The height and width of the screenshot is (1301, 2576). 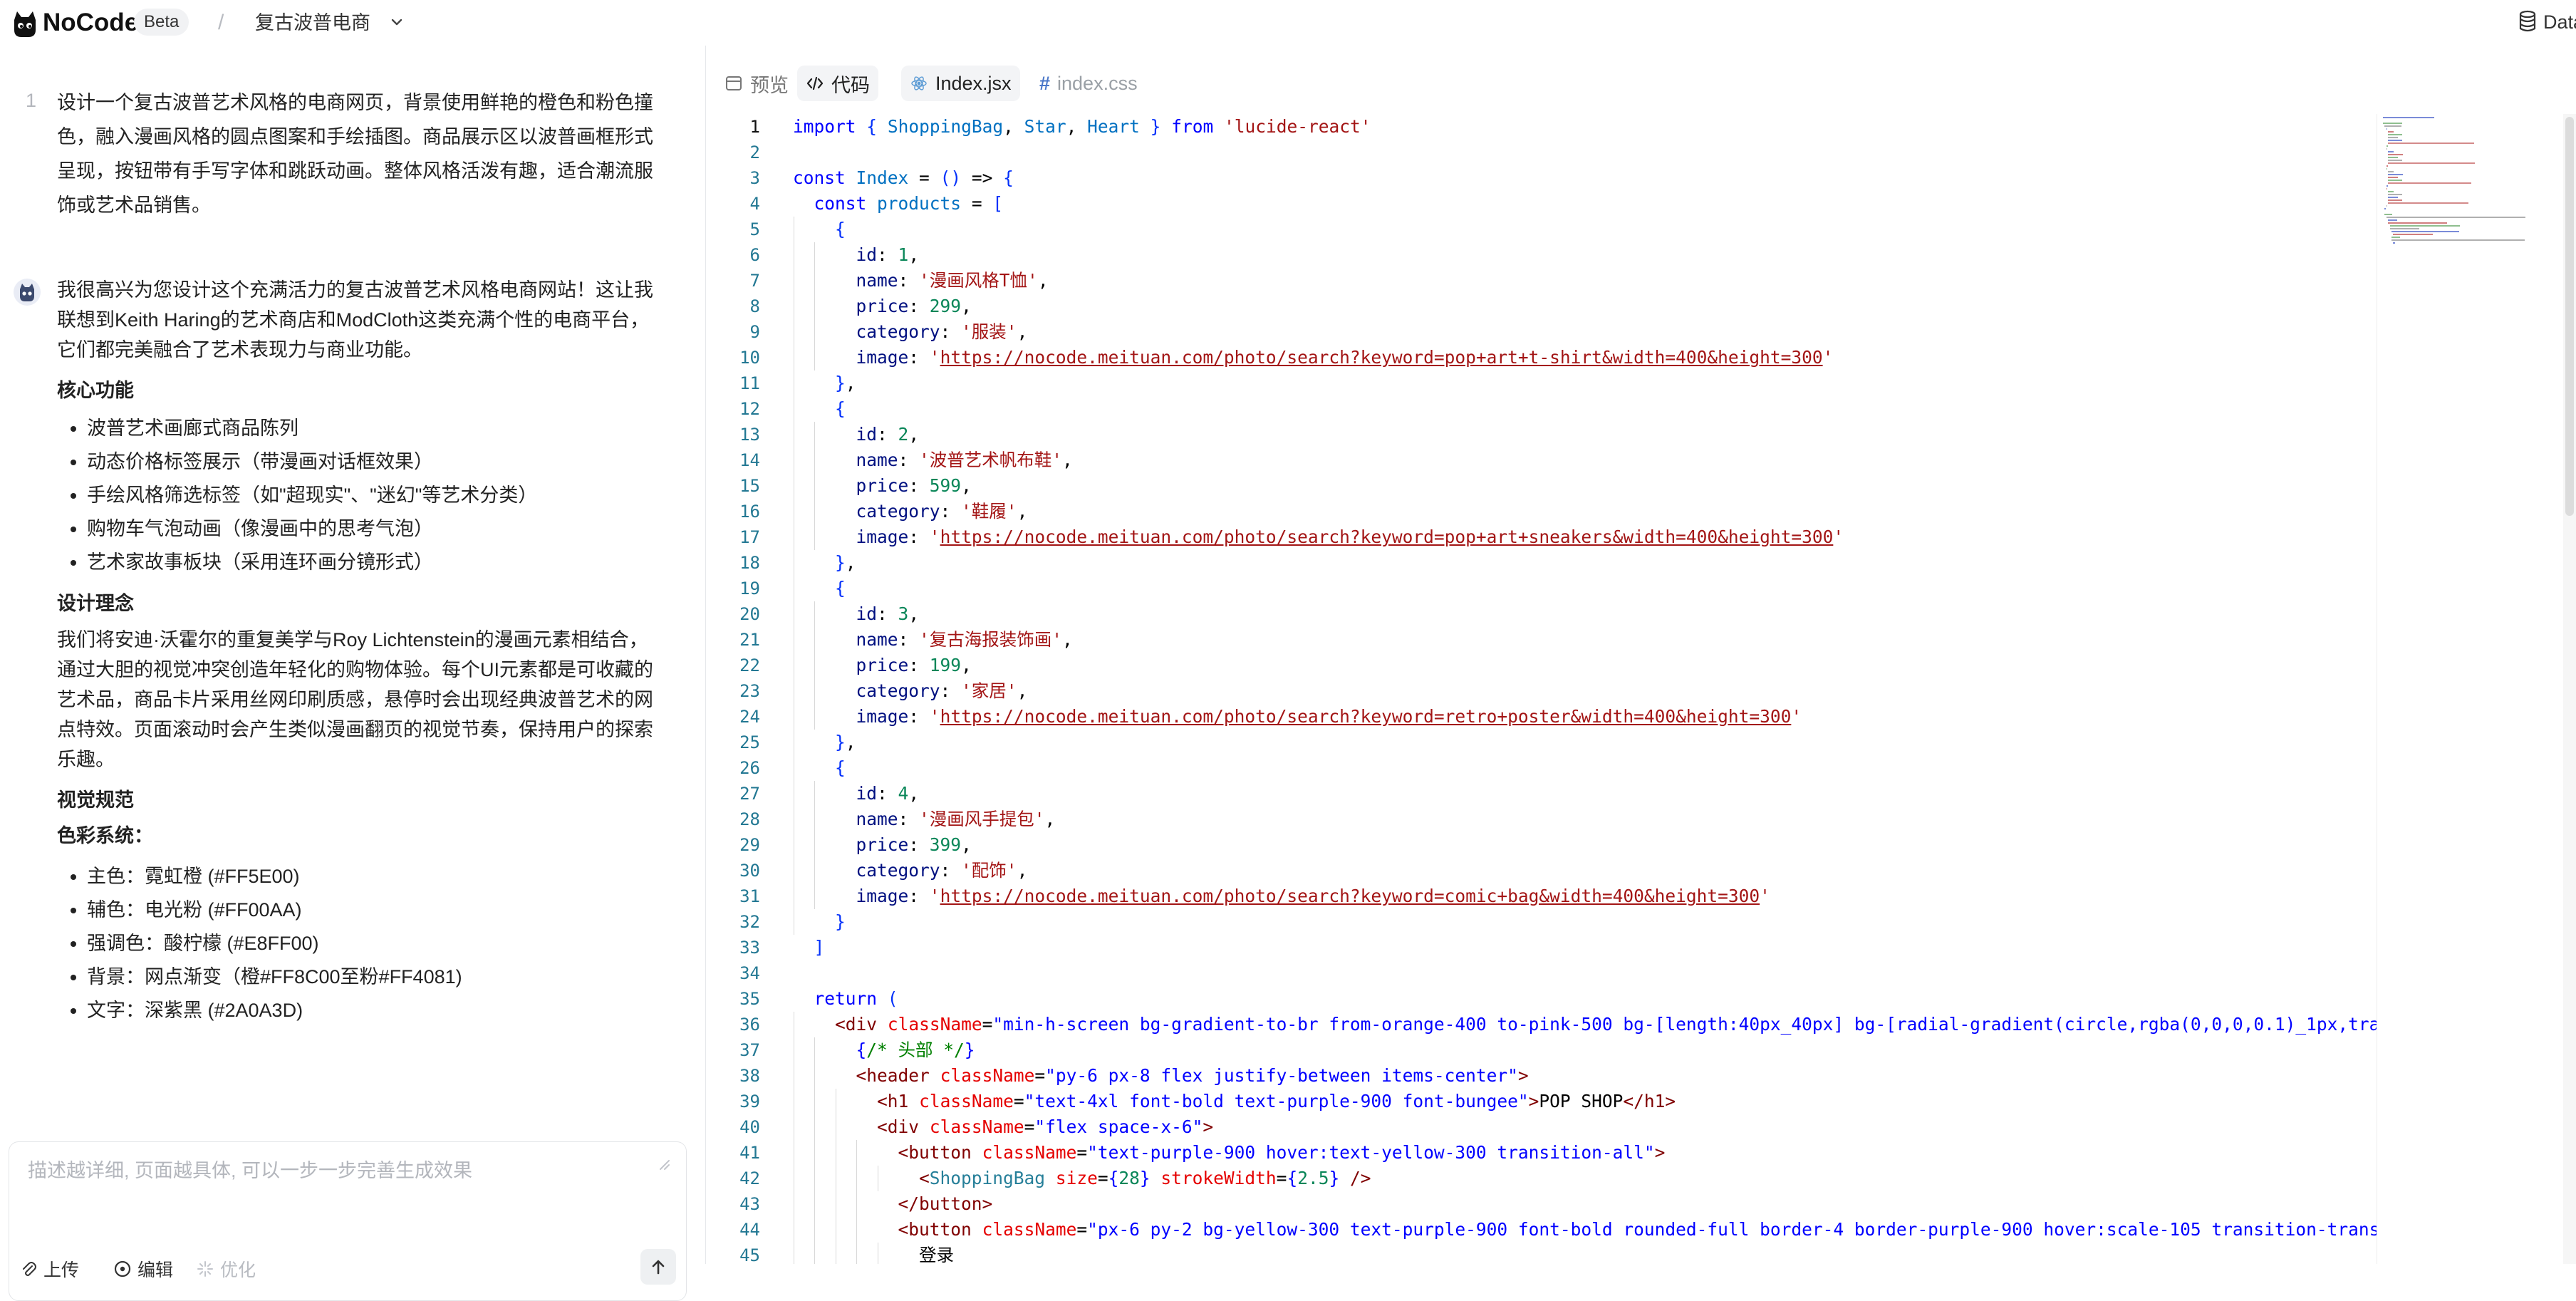 What do you see at coordinates (90, 23) in the screenshot?
I see `brand-name: NoCode` at bounding box center [90, 23].